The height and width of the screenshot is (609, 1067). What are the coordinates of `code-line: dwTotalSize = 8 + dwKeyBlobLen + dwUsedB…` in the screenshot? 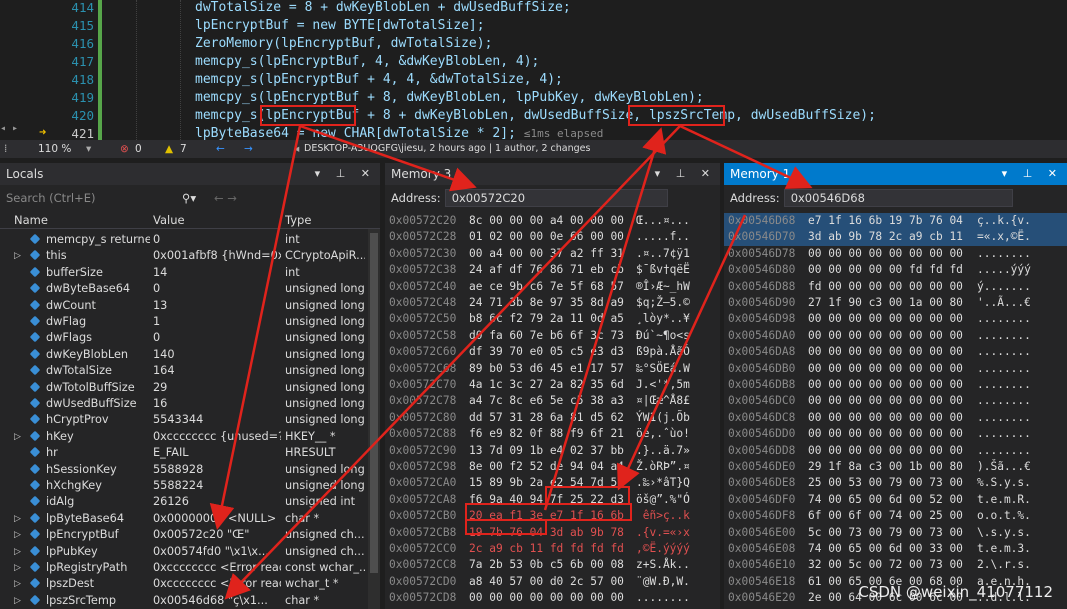 It's located at (383, 8).